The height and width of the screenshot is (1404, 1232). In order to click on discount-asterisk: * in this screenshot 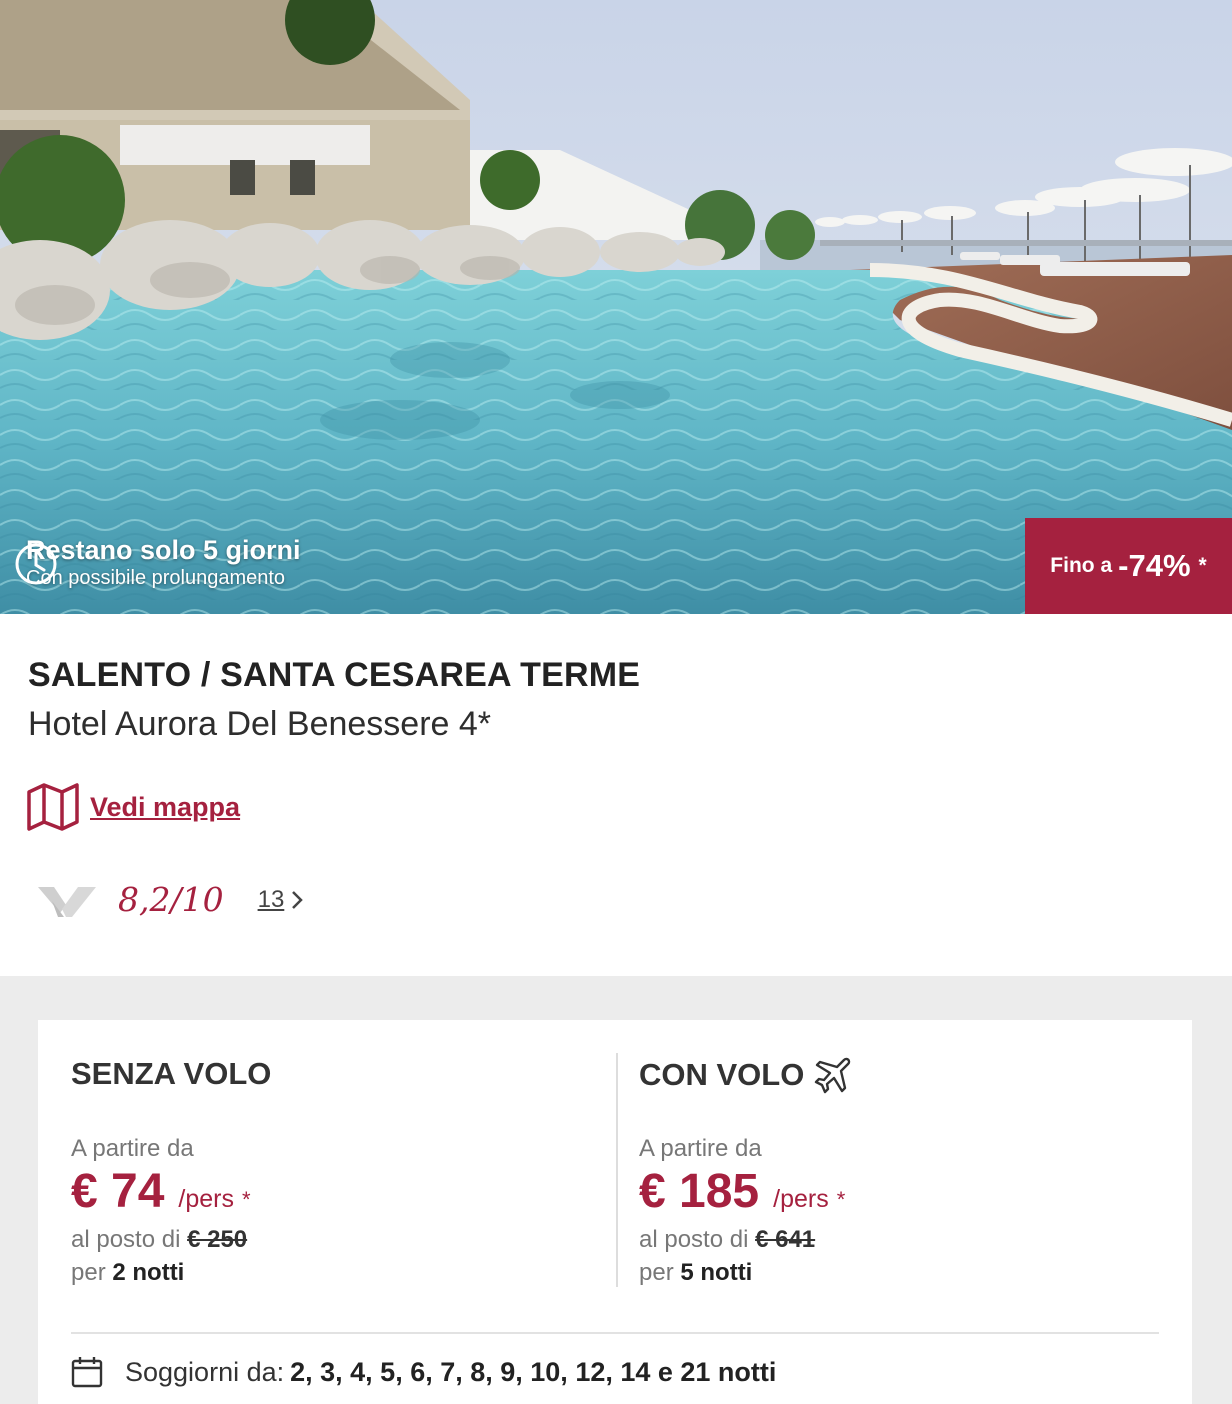, I will do `click(1202, 565)`.